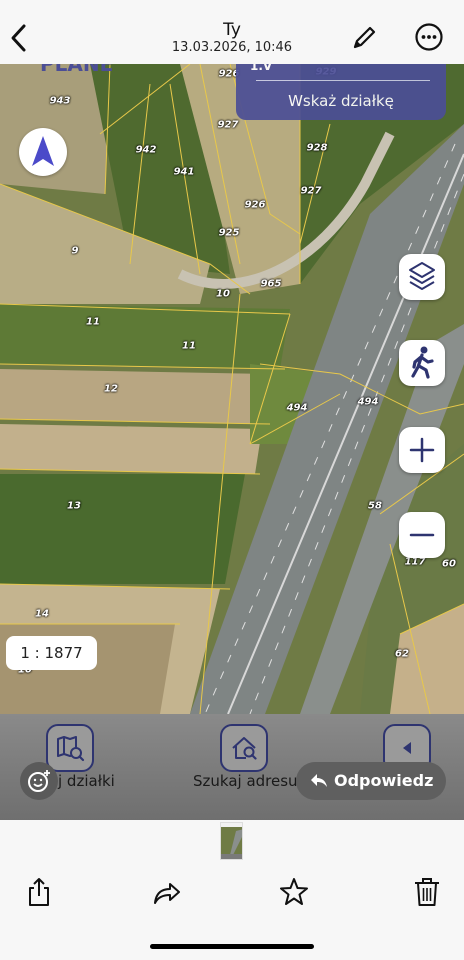 Image resolution: width=464 pixels, height=960 pixels. I want to click on walking-mode-button, so click(422, 363).